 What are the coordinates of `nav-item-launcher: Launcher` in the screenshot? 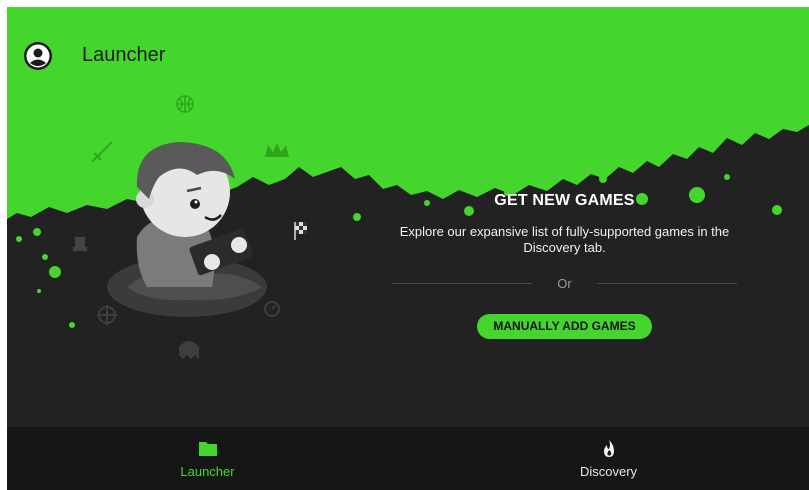 It's located at (207, 458).